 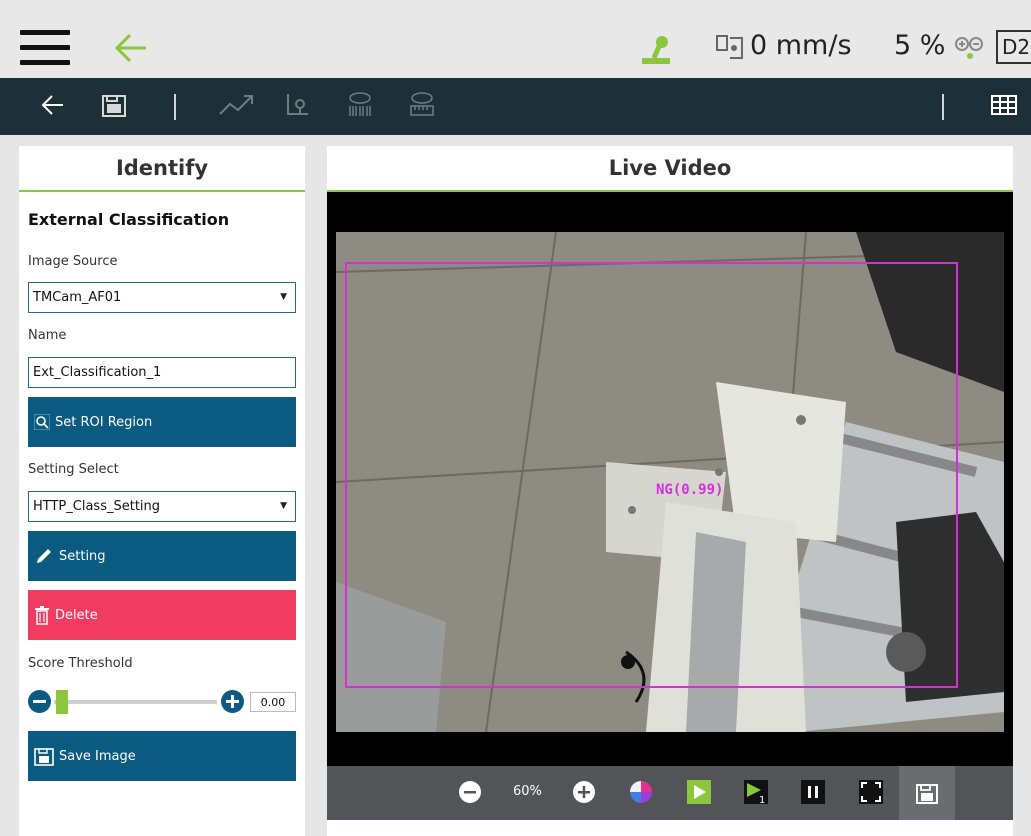 What do you see at coordinates (162, 169) in the screenshot?
I see `panel-title: Identify` at bounding box center [162, 169].